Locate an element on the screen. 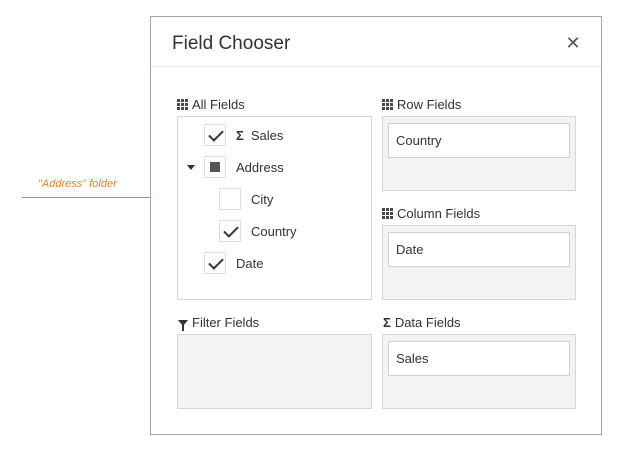 Image resolution: width=626 pixels, height=454 pixels. tree-item-label: Sales is located at coordinates (267, 135).